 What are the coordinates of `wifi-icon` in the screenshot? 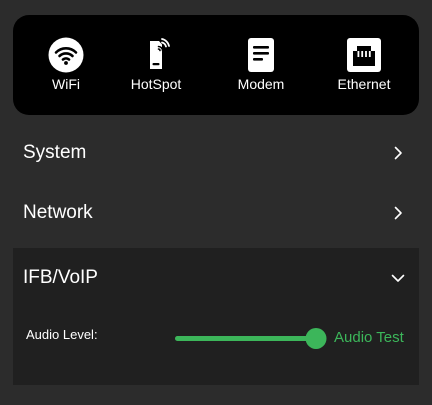 It's located at (66, 55).